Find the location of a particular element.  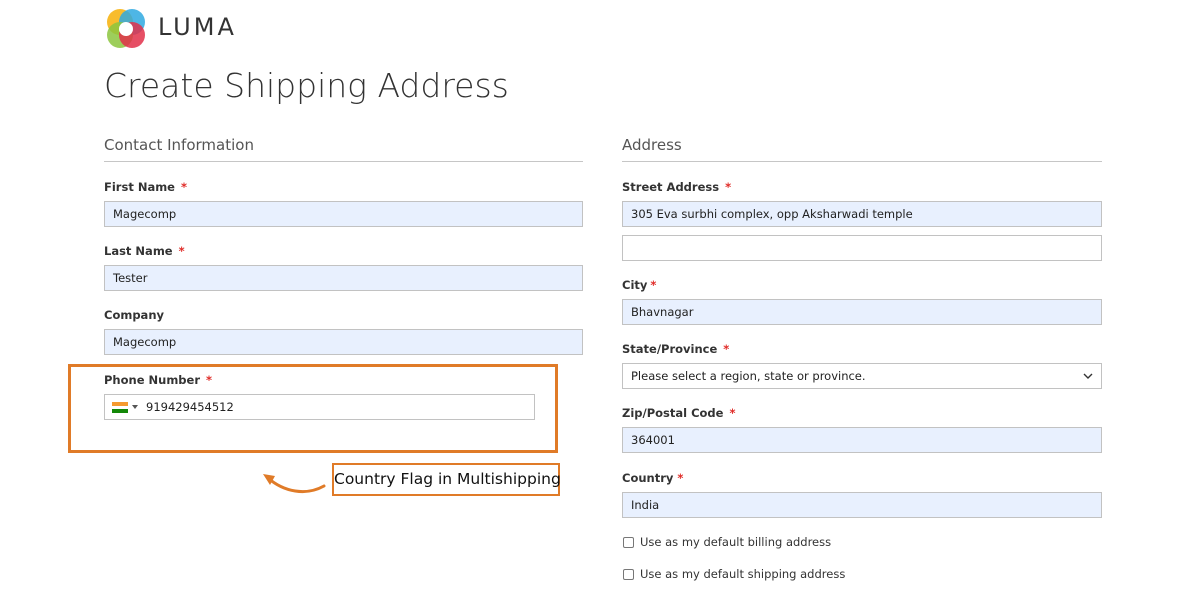

contact-section-title: Contact Information is located at coordinates (179, 145).